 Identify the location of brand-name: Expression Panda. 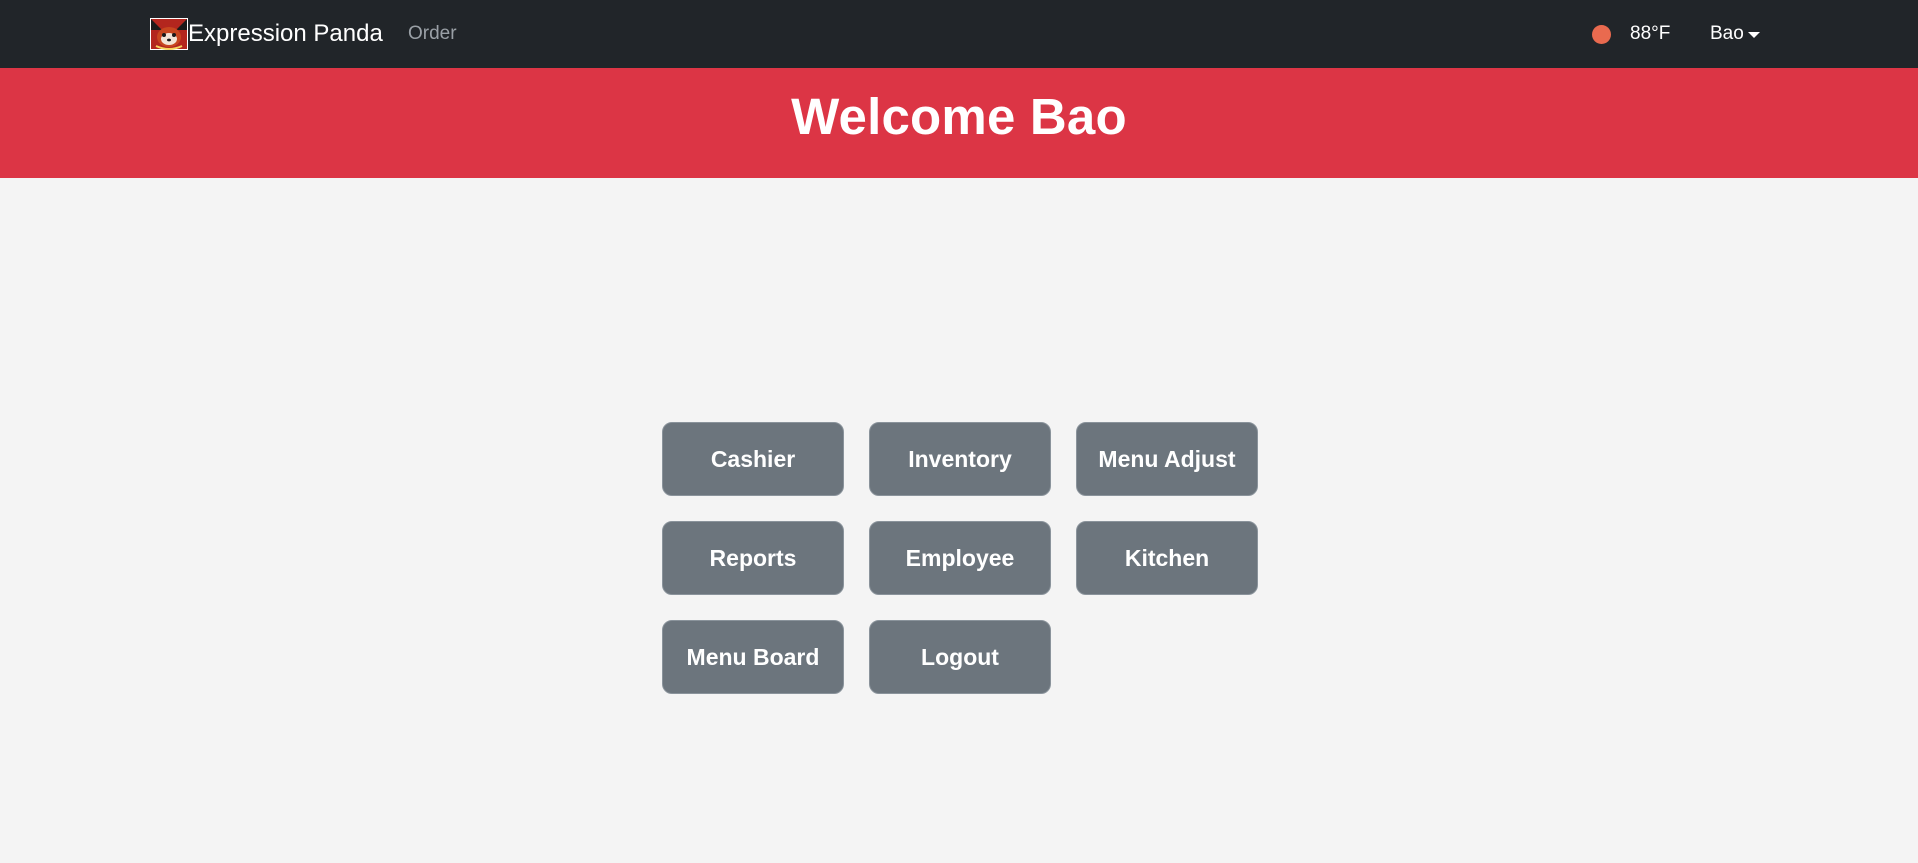
(285, 33).